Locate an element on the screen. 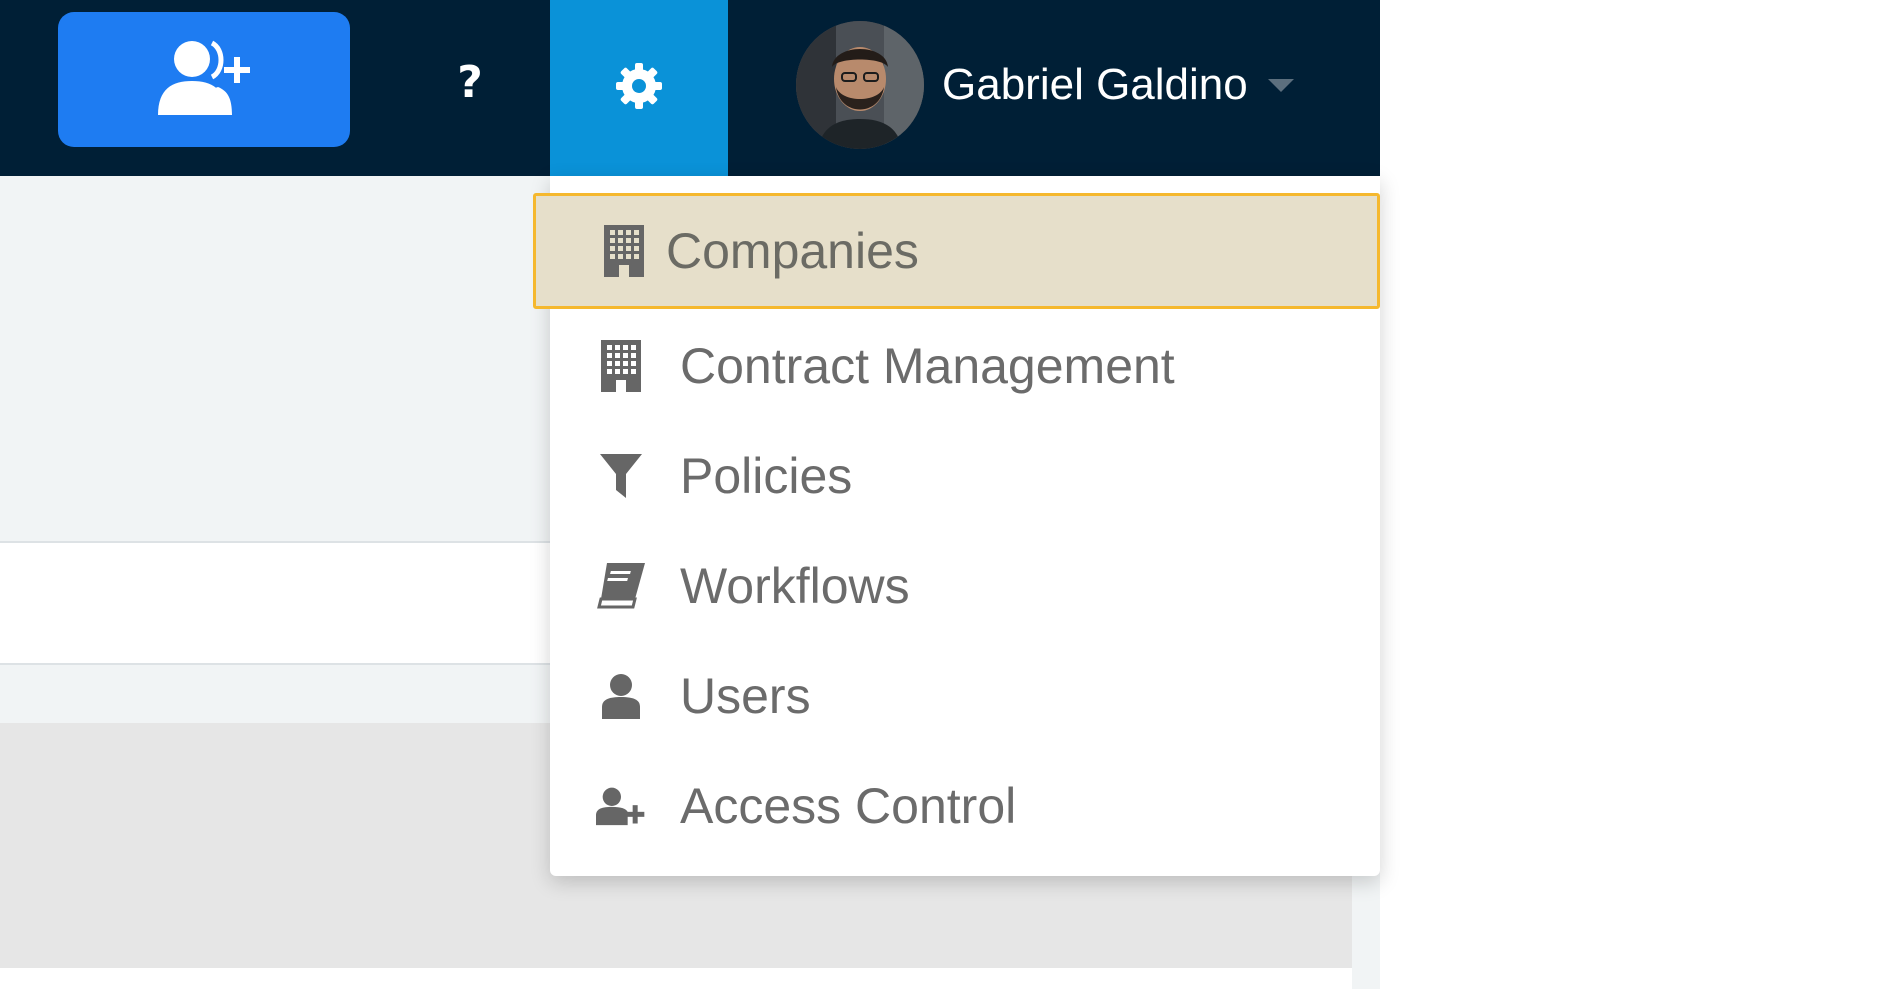 This screenshot has width=1887, height=989. book-icon is located at coordinates (621, 586).